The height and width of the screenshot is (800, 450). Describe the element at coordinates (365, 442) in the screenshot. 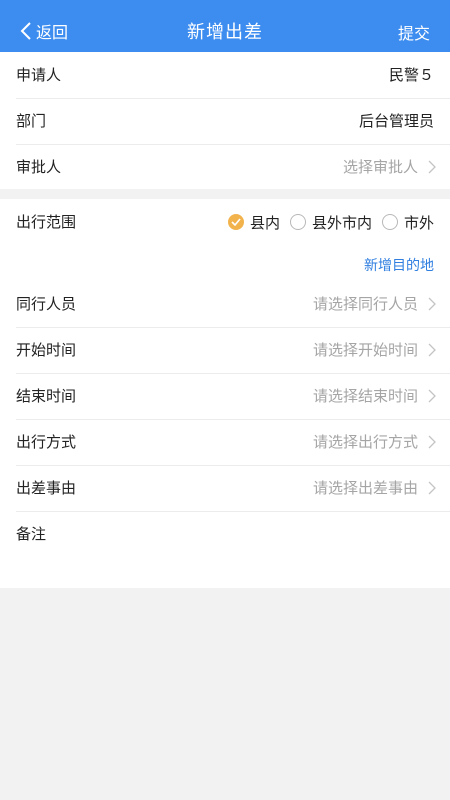

I see `travel-mode-placeholder: 请选择出行方式` at that location.